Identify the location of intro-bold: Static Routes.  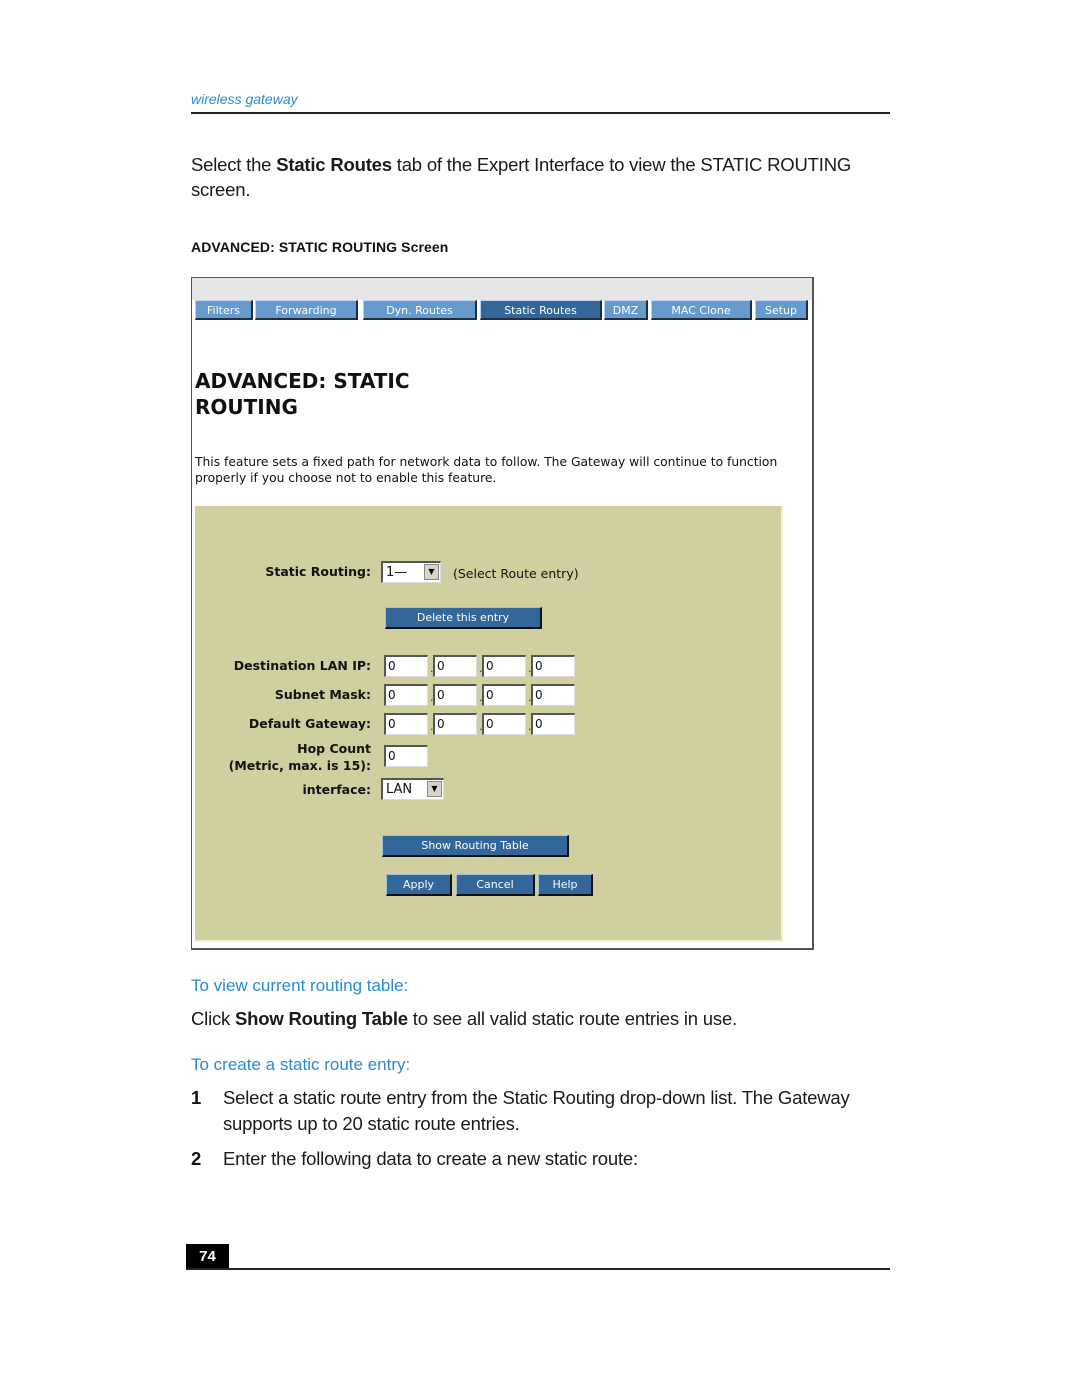
(334, 164).